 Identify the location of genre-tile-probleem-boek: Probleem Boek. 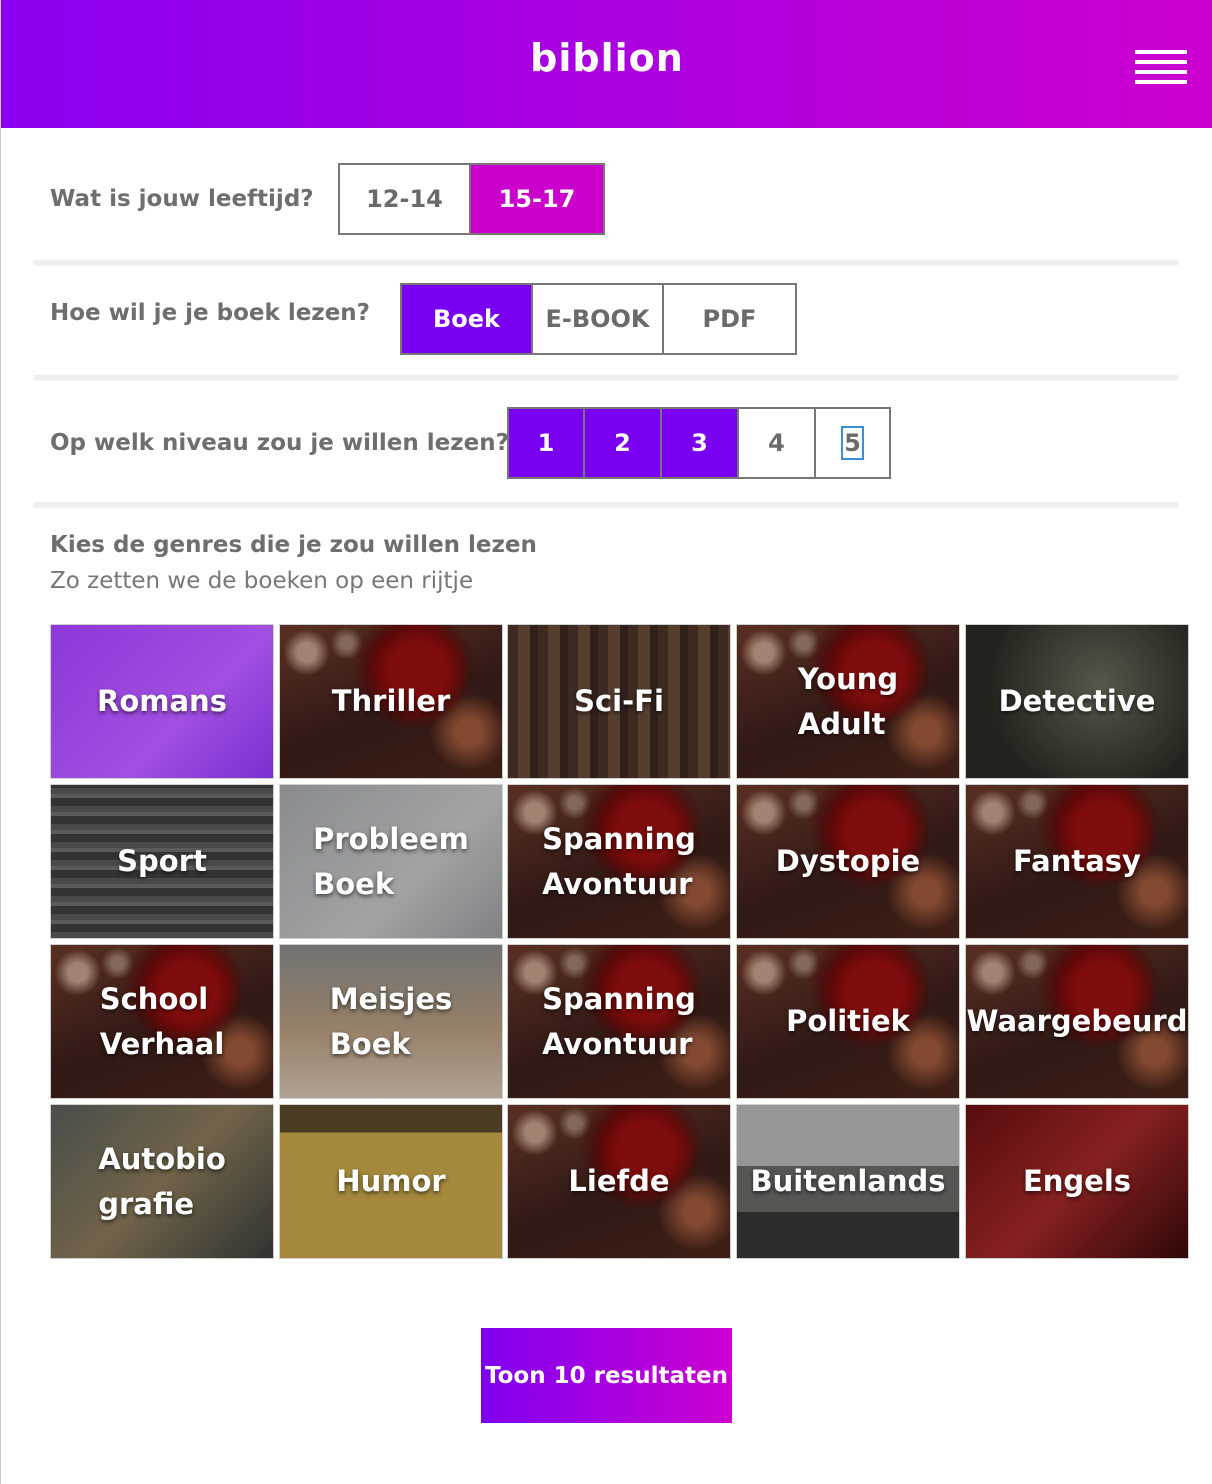
(391, 861).